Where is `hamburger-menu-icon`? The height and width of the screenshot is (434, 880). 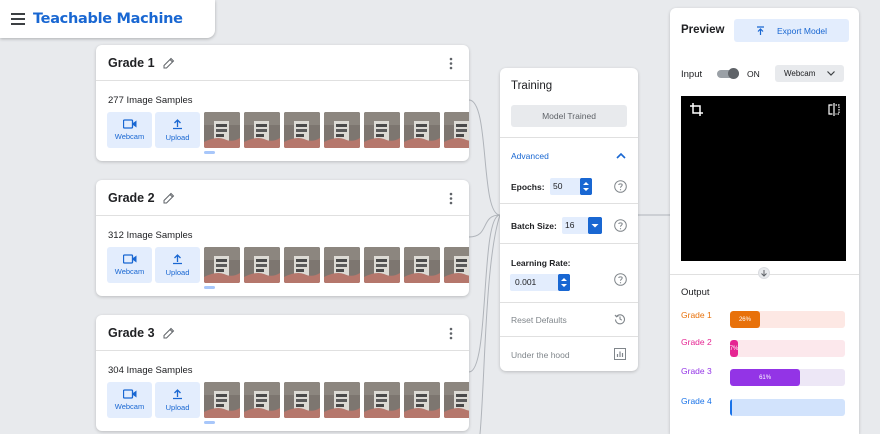
hamburger-menu-icon is located at coordinates (18, 19).